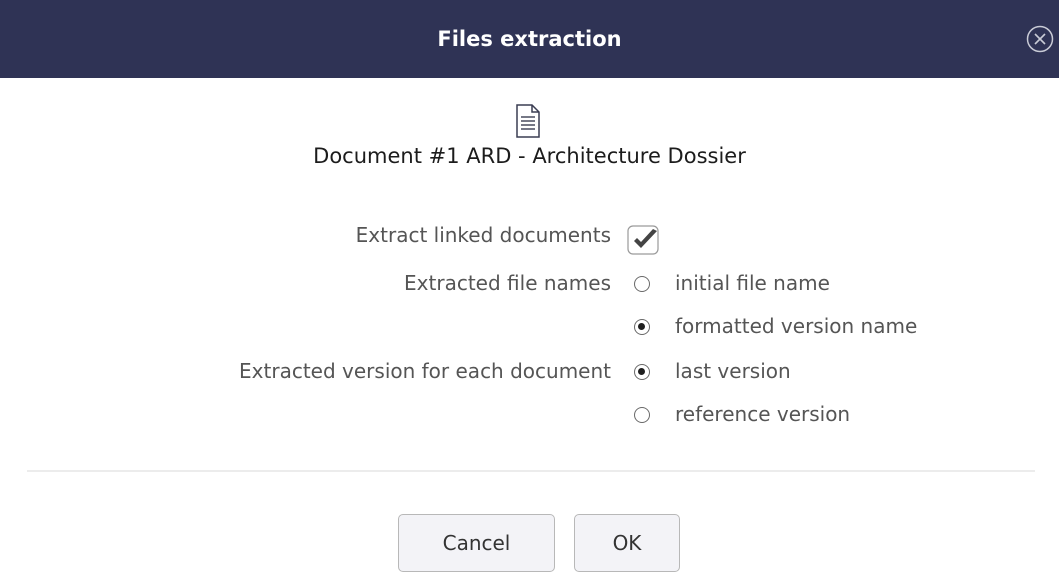 The height and width of the screenshot is (588, 1059). I want to click on dialog-title: Files extraction, so click(529, 39).